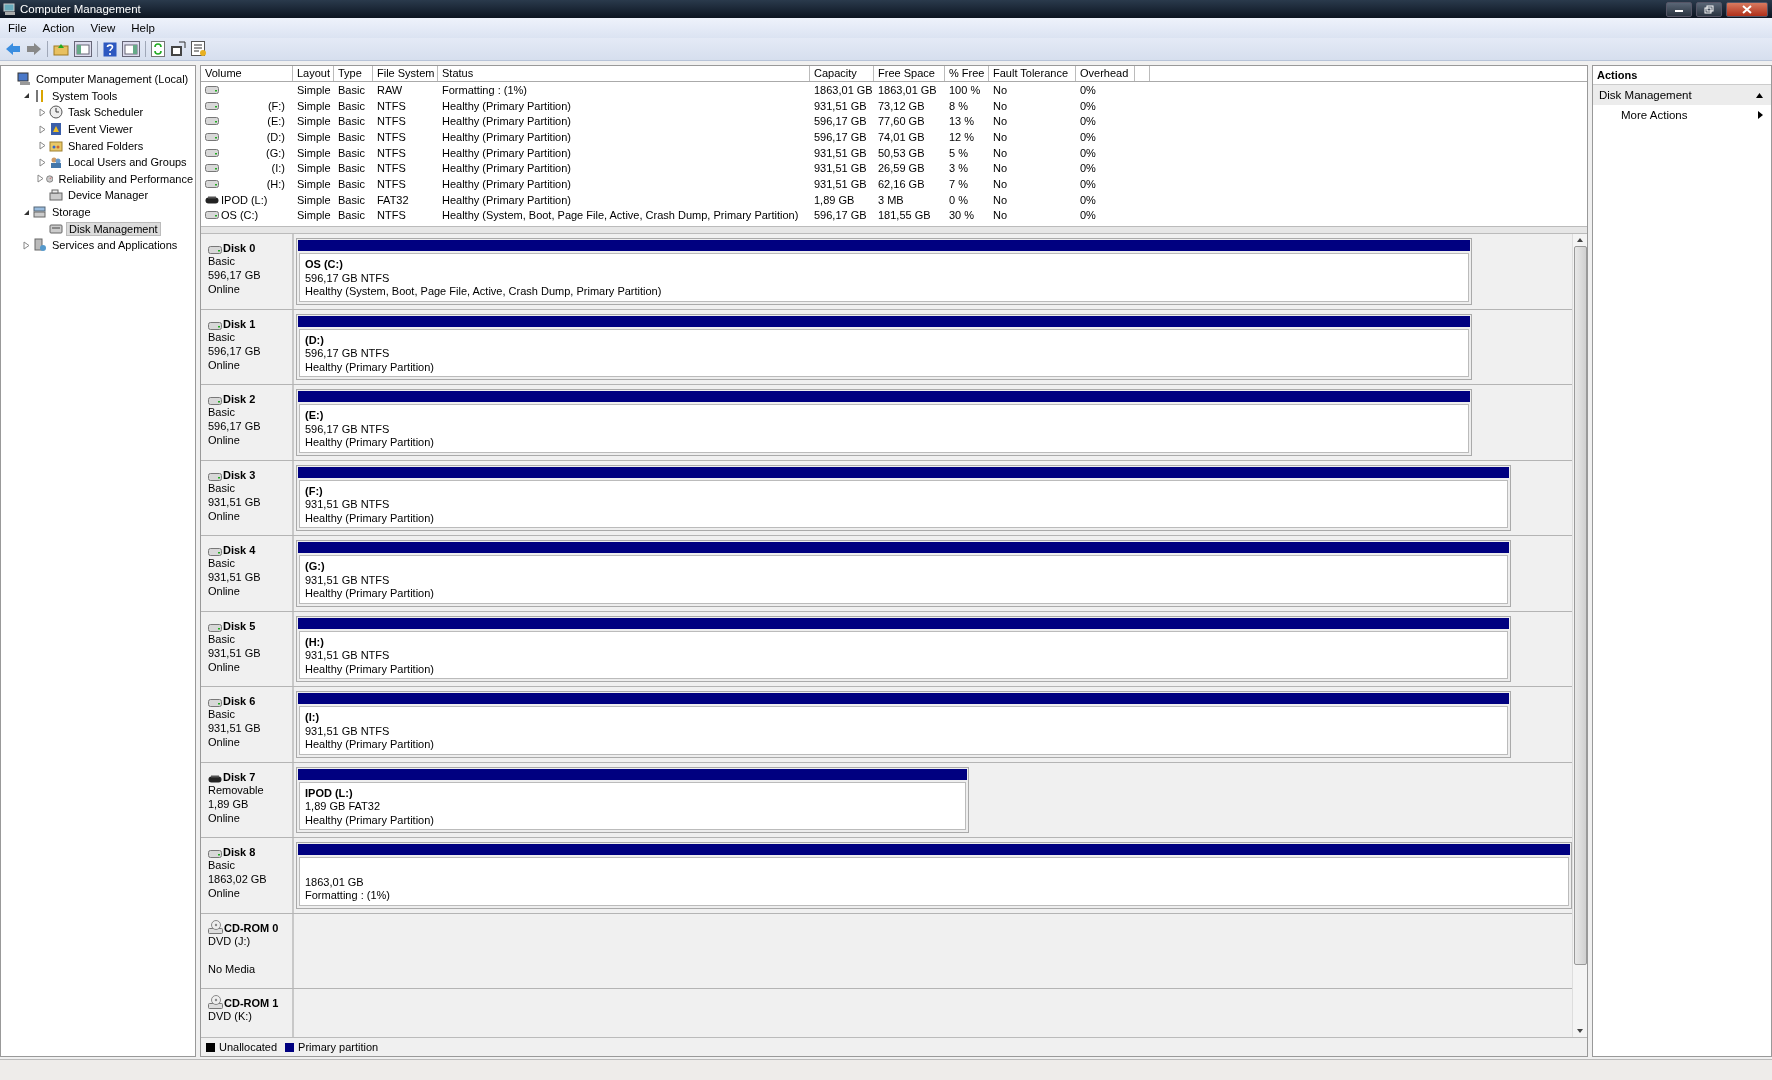 The width and height of the screenshot is (1772, 1080). What do you see at coordinates (100, 129) in the screenshot?
I see `tree-item: Event Viewer` at bounding box center [100, 129].